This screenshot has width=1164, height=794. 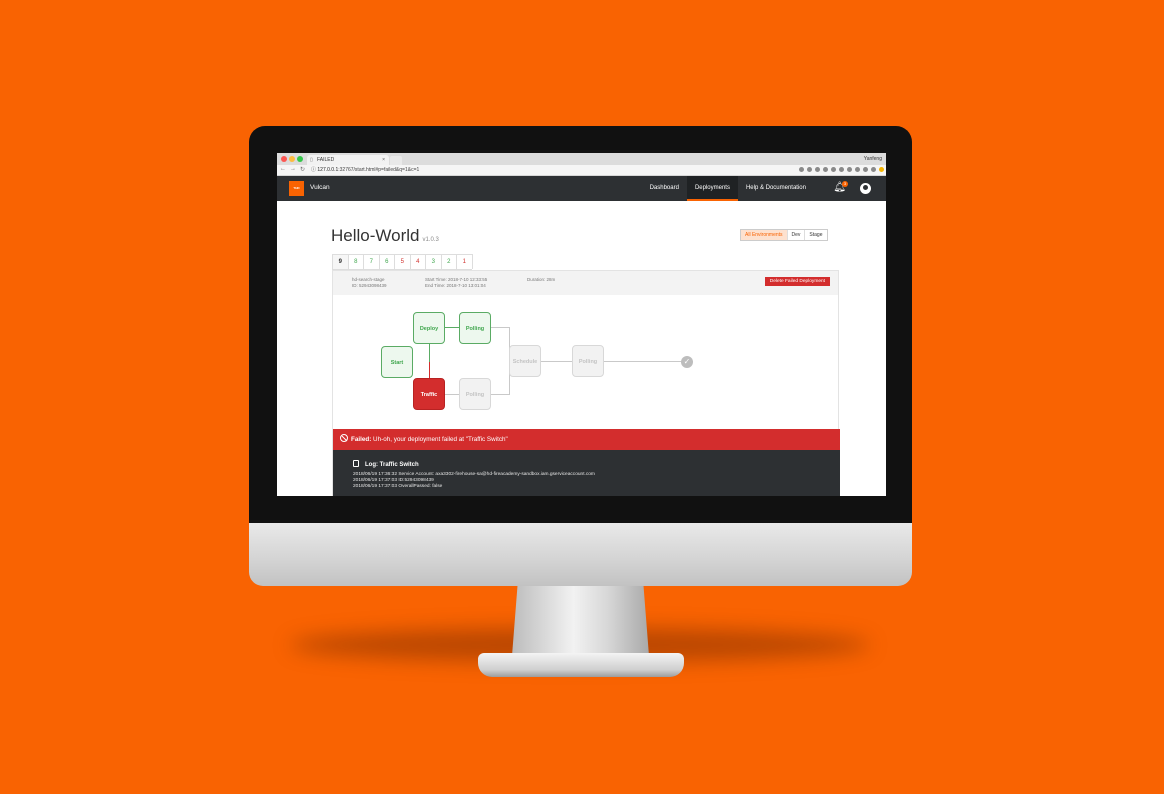 What do you see at coordinates (581, 665) in the screenshot?
I see `monitor-stand-foot` at bounding box center [581, 665].